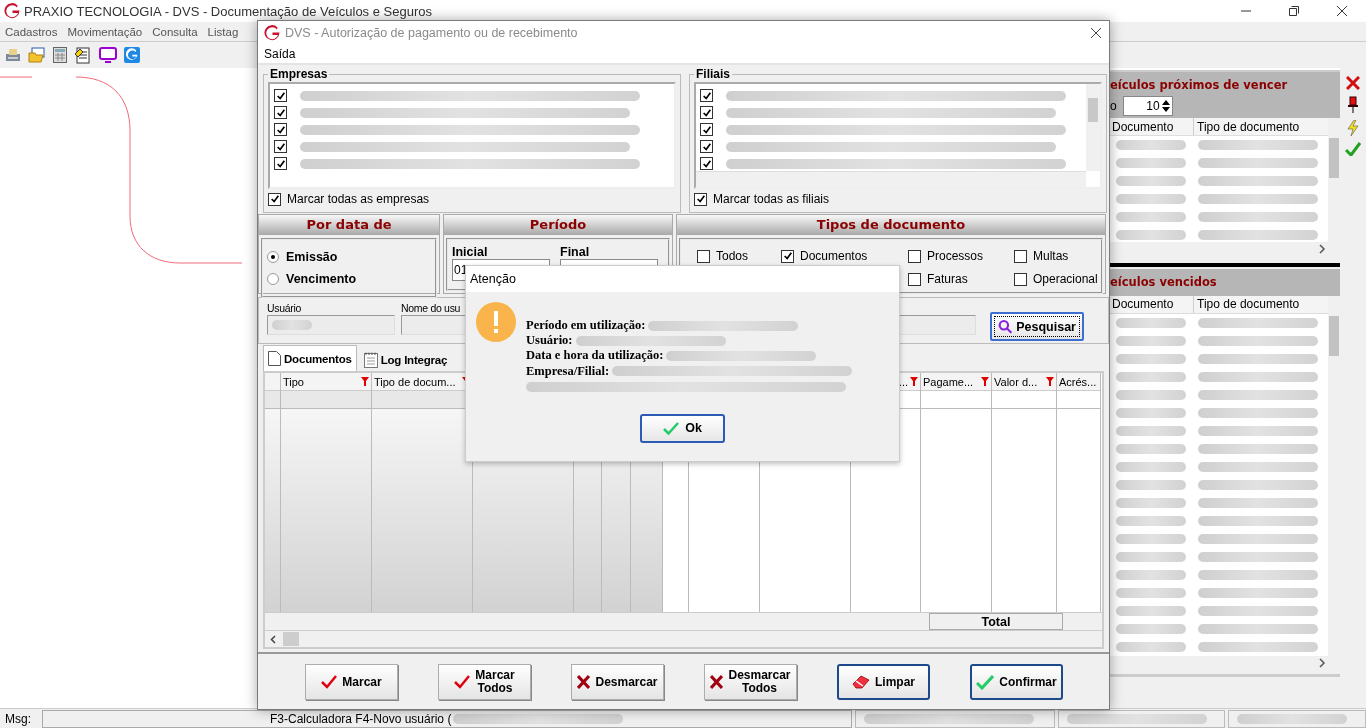 This screenshot has height=728, width=1366. What do you see at coordinates (105, 31) in the screenshot?
I see `menu-item: Movimentação` at bounding box center [105, 31].